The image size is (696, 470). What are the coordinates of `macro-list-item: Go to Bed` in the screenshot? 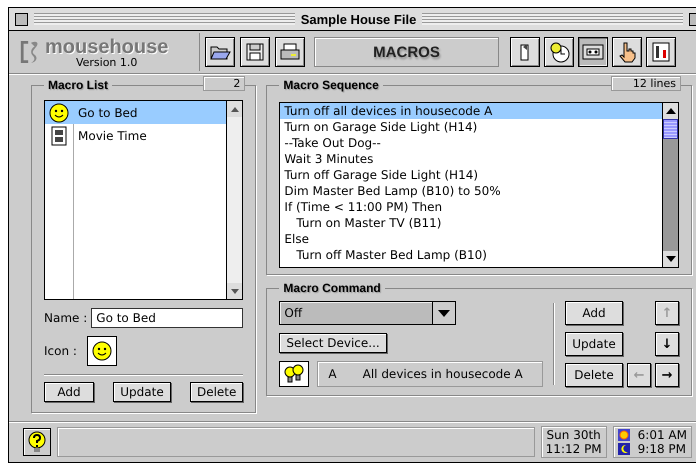 It's located at (135, 112).